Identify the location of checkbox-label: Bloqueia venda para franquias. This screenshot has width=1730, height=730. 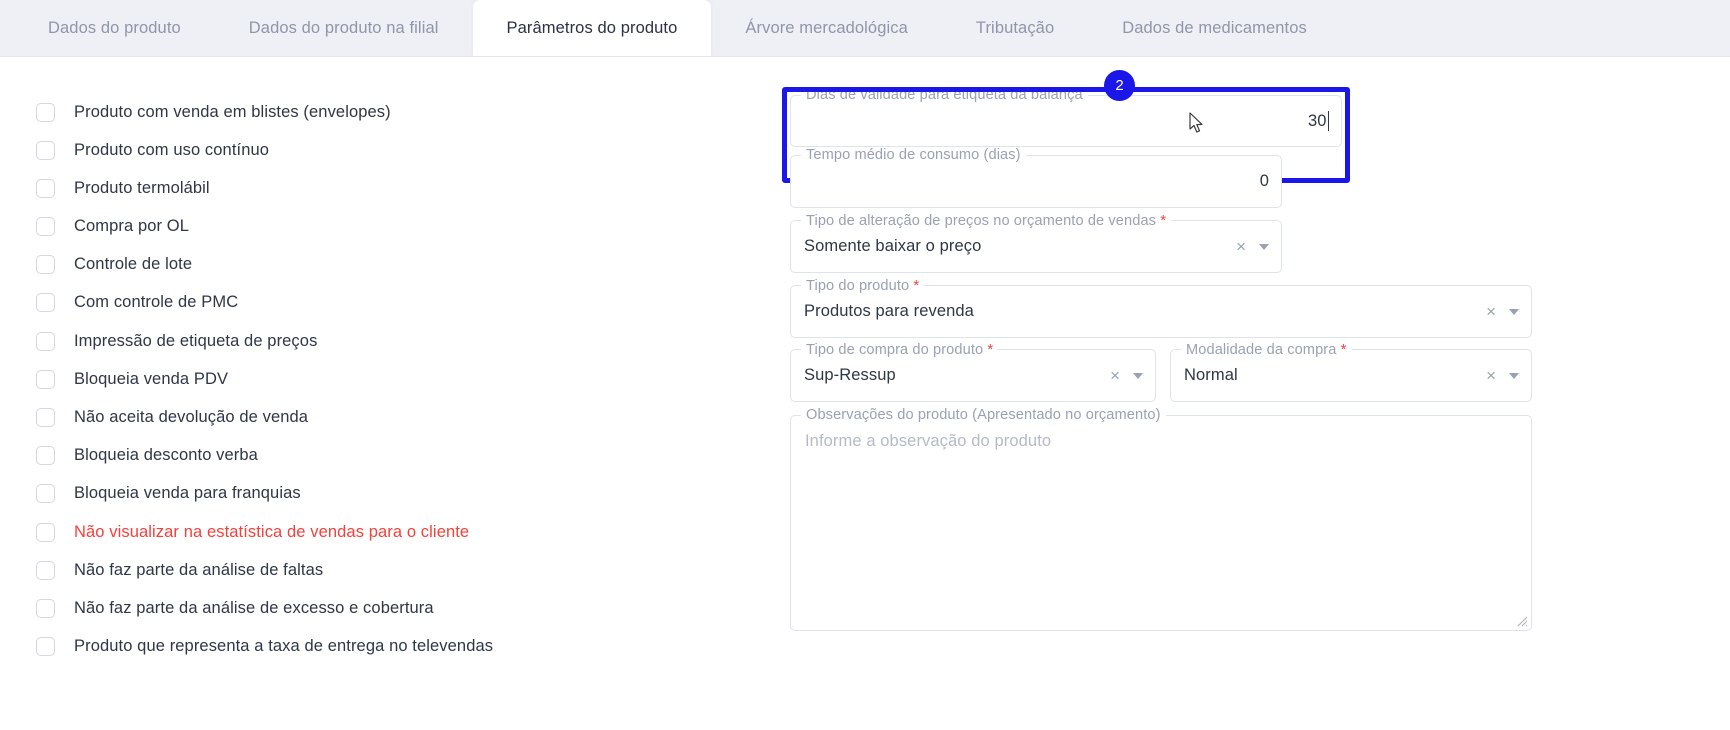
(187, 493).